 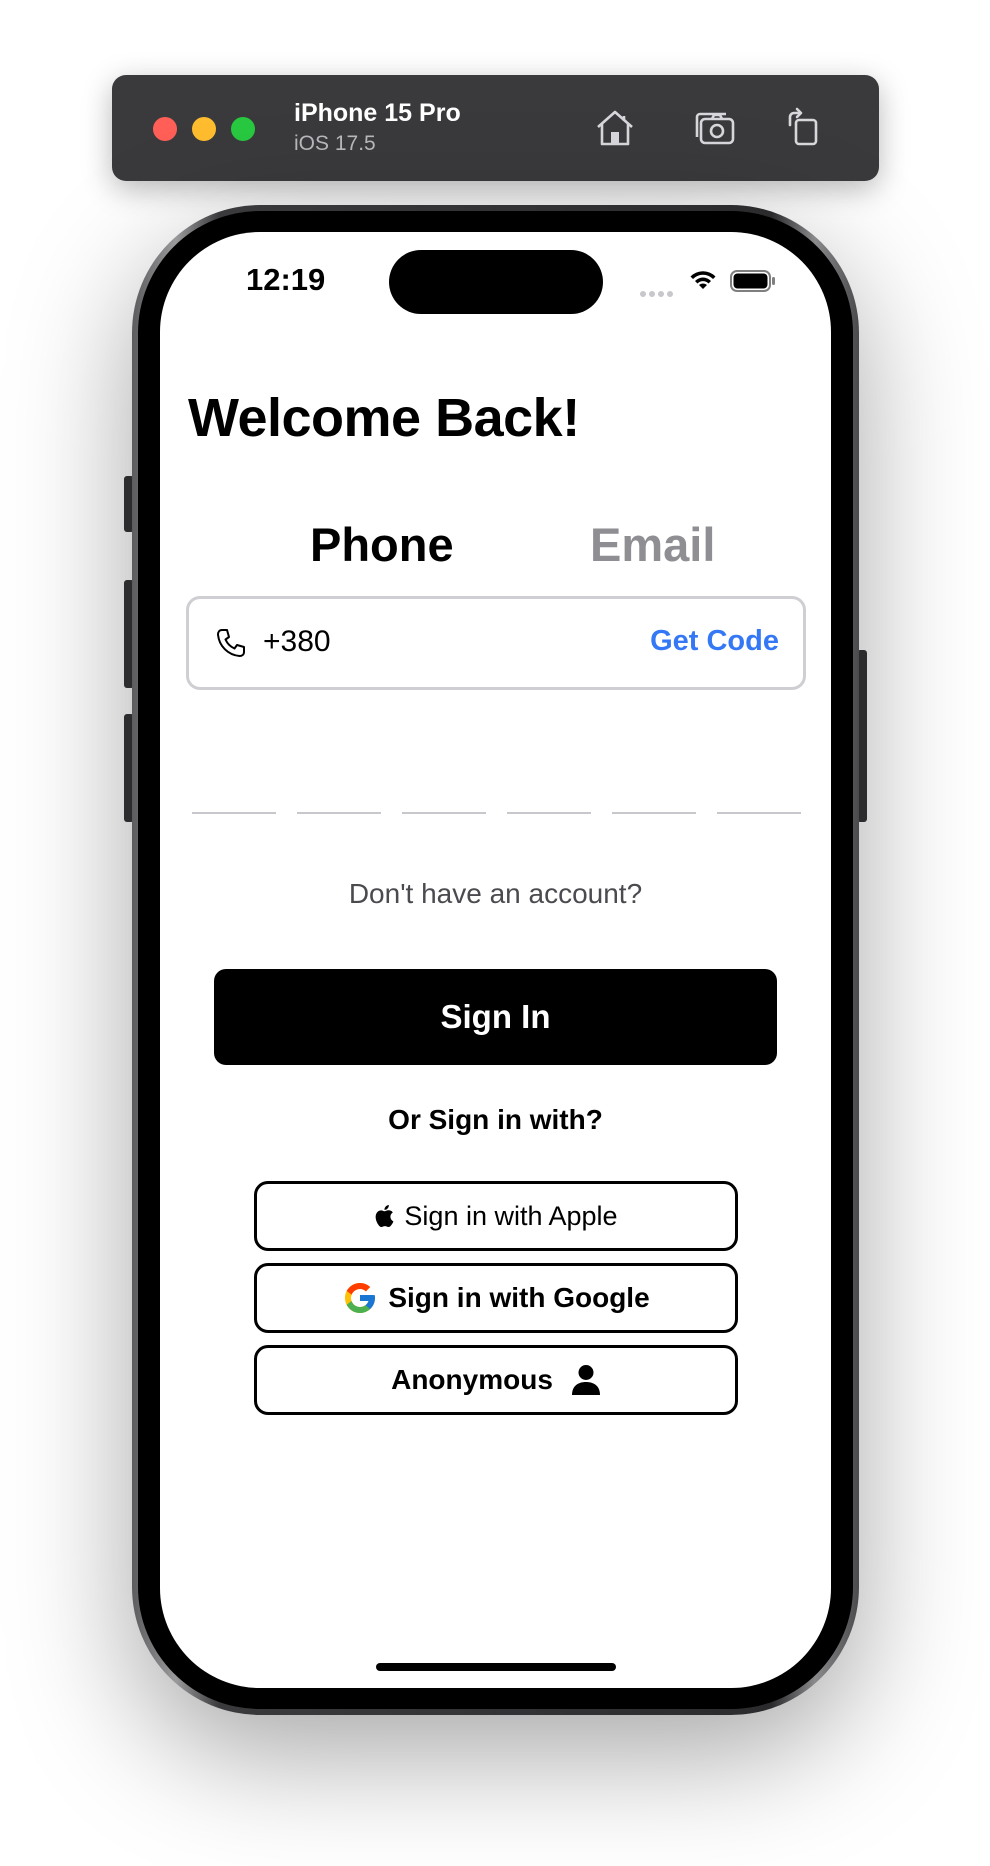 I want to click on apple-button-label: Sign in with Apple, so click(x=511, y=1215).